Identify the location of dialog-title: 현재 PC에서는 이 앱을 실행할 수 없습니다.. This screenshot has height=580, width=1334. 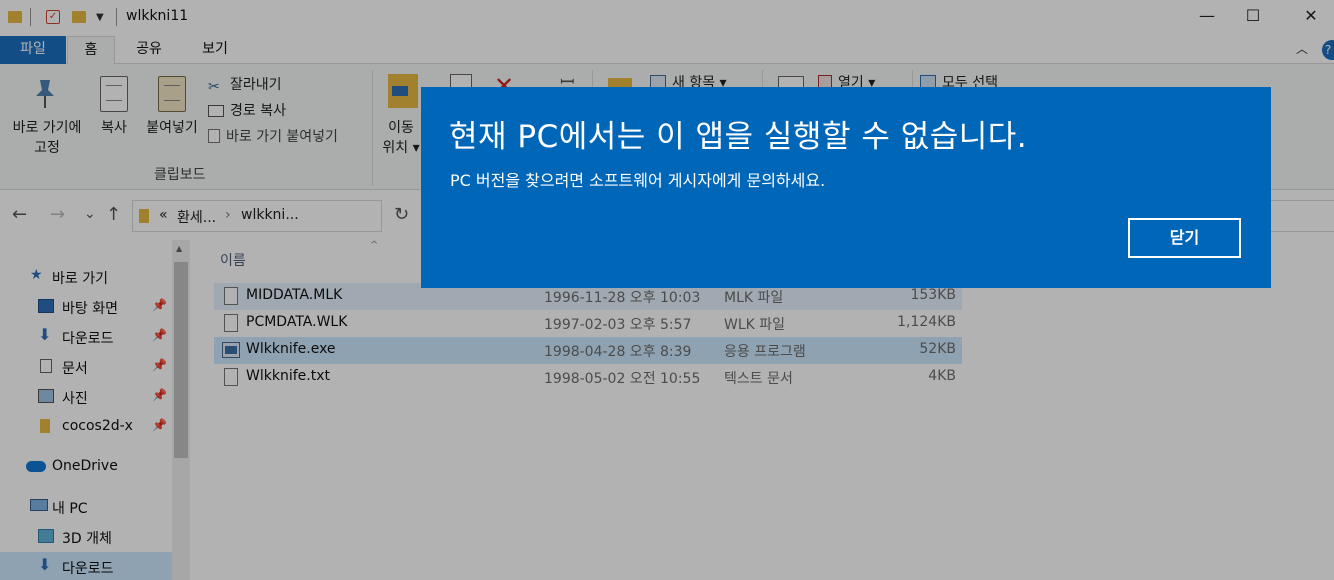
(738, 137).